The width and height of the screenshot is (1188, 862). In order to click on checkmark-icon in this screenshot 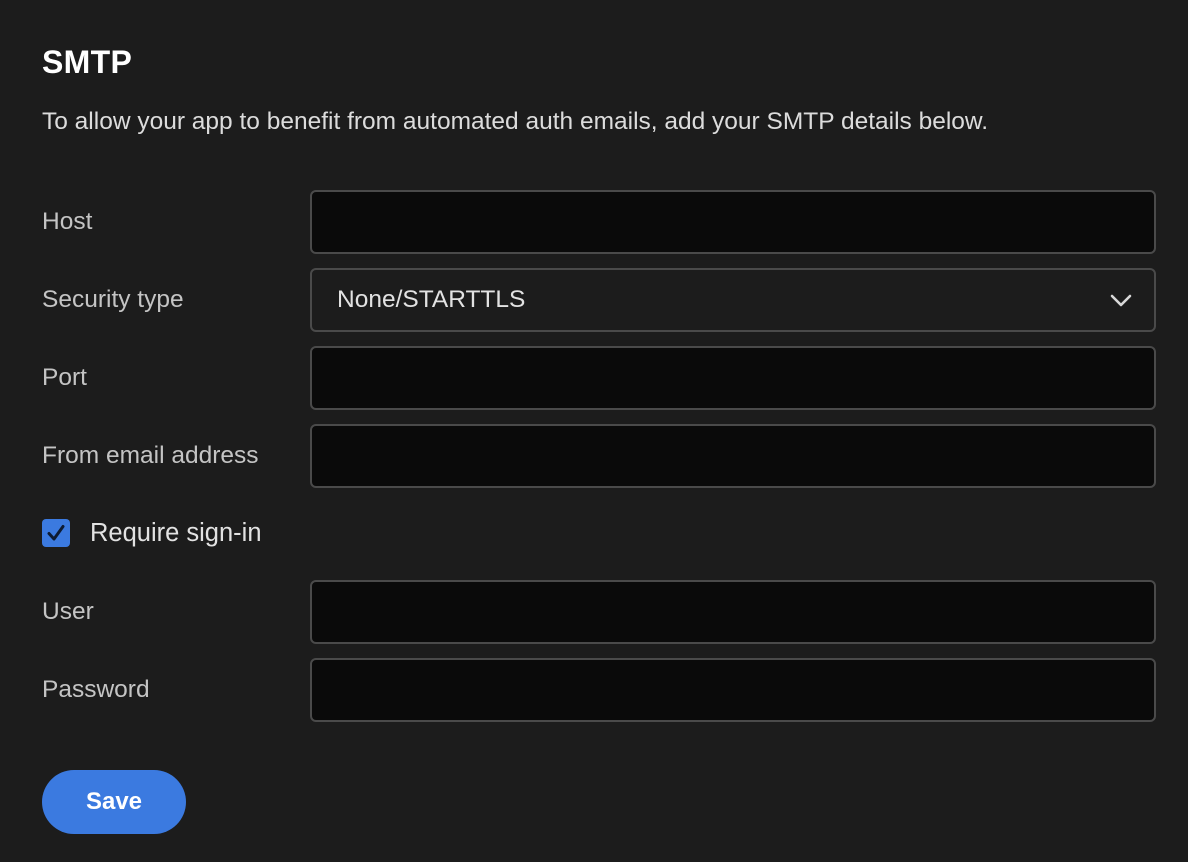, I will do `click(56, 533)`.